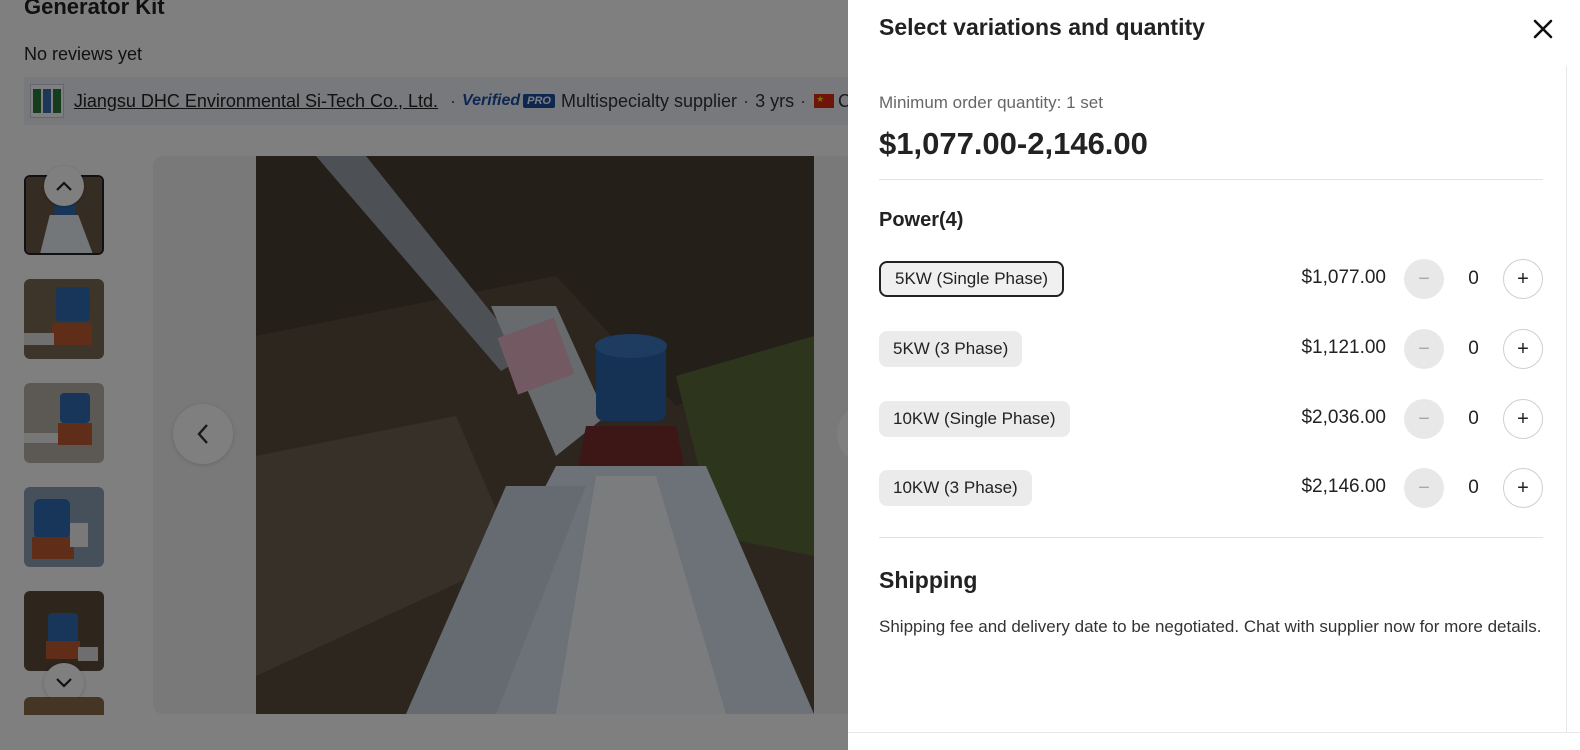  Describe the element at coordinates (1042, 27) in the screenshot. I see `drawer-title: Select variations and quantity` at that location.